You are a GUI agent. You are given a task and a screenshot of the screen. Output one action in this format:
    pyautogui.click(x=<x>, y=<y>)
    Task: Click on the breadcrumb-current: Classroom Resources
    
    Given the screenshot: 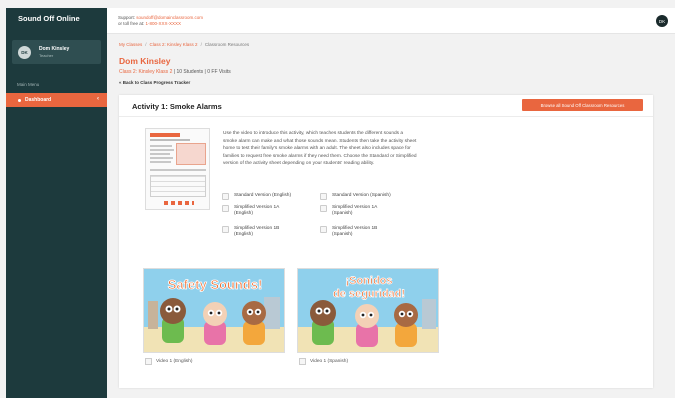 What is the action you would take?
    pyautogui.click(x=227, y=44)
    